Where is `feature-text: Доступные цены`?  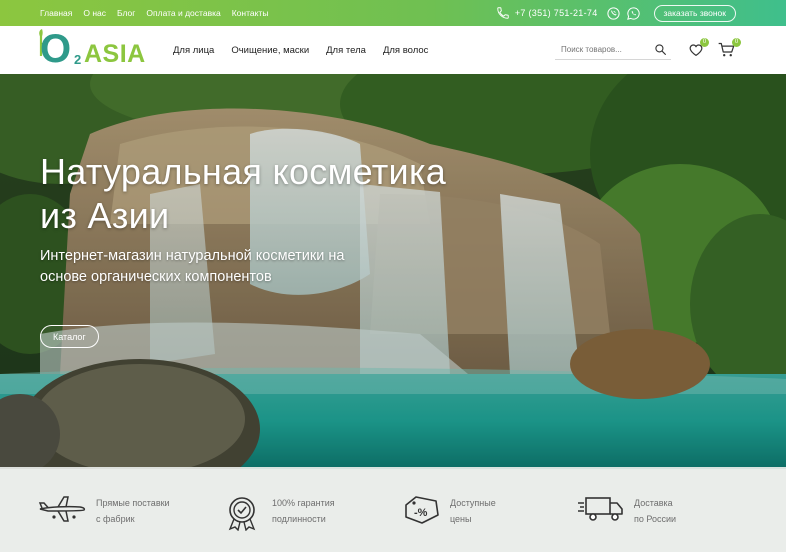
feature-text: Доступные цены is located at coordinates (473, 511).